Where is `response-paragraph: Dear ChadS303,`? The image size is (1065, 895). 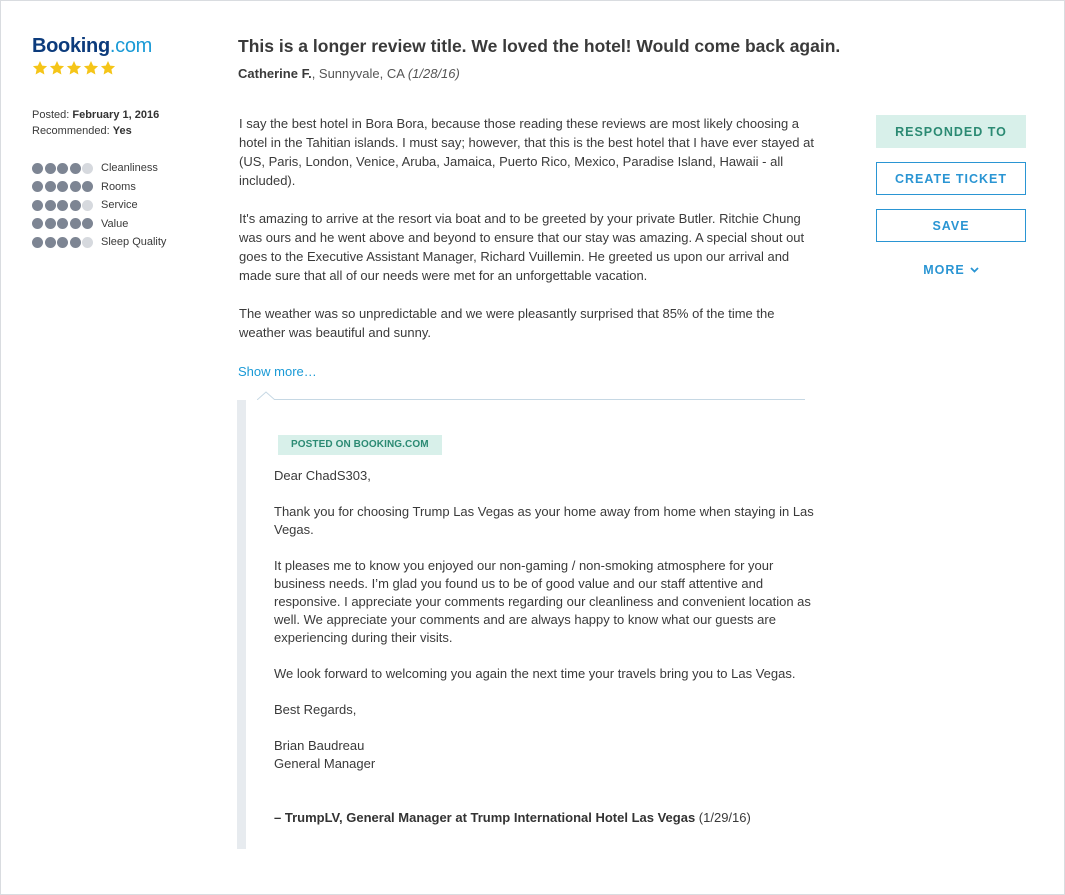 response-paragraph: Dear ChadS303, is located at coordinates (322, 475).